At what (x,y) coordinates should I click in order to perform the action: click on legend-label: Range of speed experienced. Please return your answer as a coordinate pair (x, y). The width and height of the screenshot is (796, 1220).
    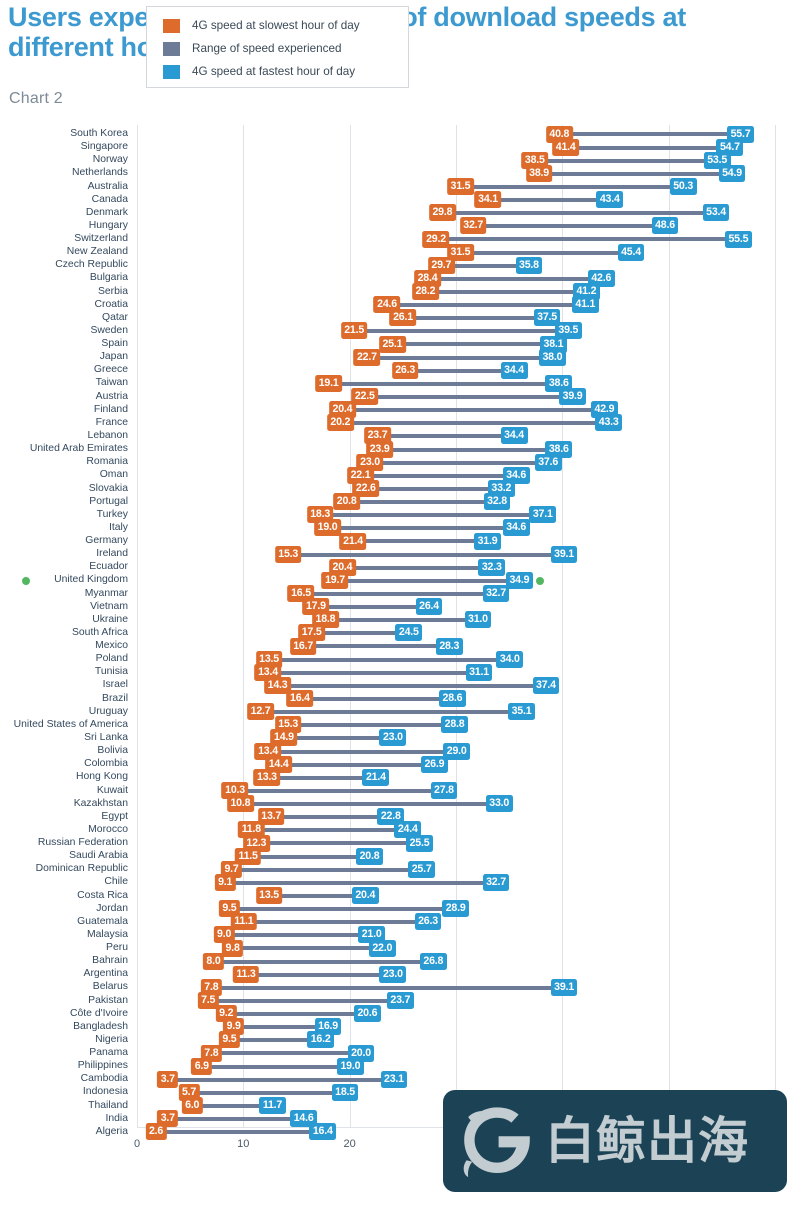
    Looking at the image, I should click on (267, 48).